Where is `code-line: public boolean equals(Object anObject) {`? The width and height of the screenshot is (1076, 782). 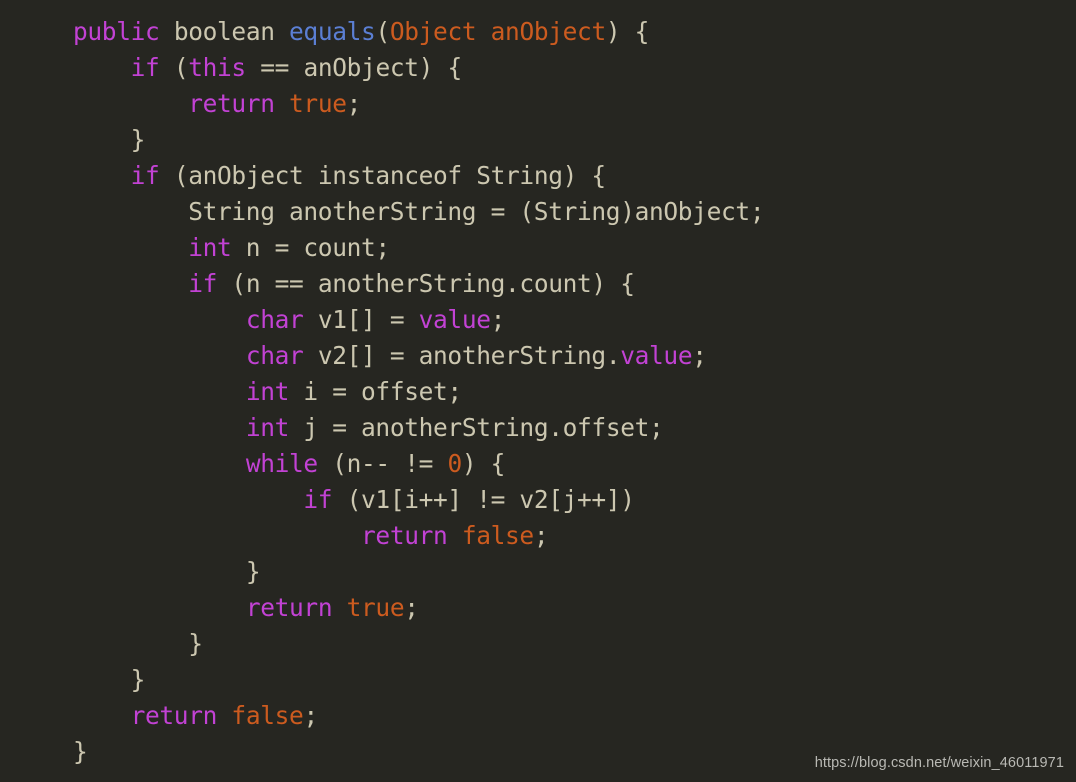
code-line: public boolean equals(Object anObject) { is located at coordinates (538, 32).